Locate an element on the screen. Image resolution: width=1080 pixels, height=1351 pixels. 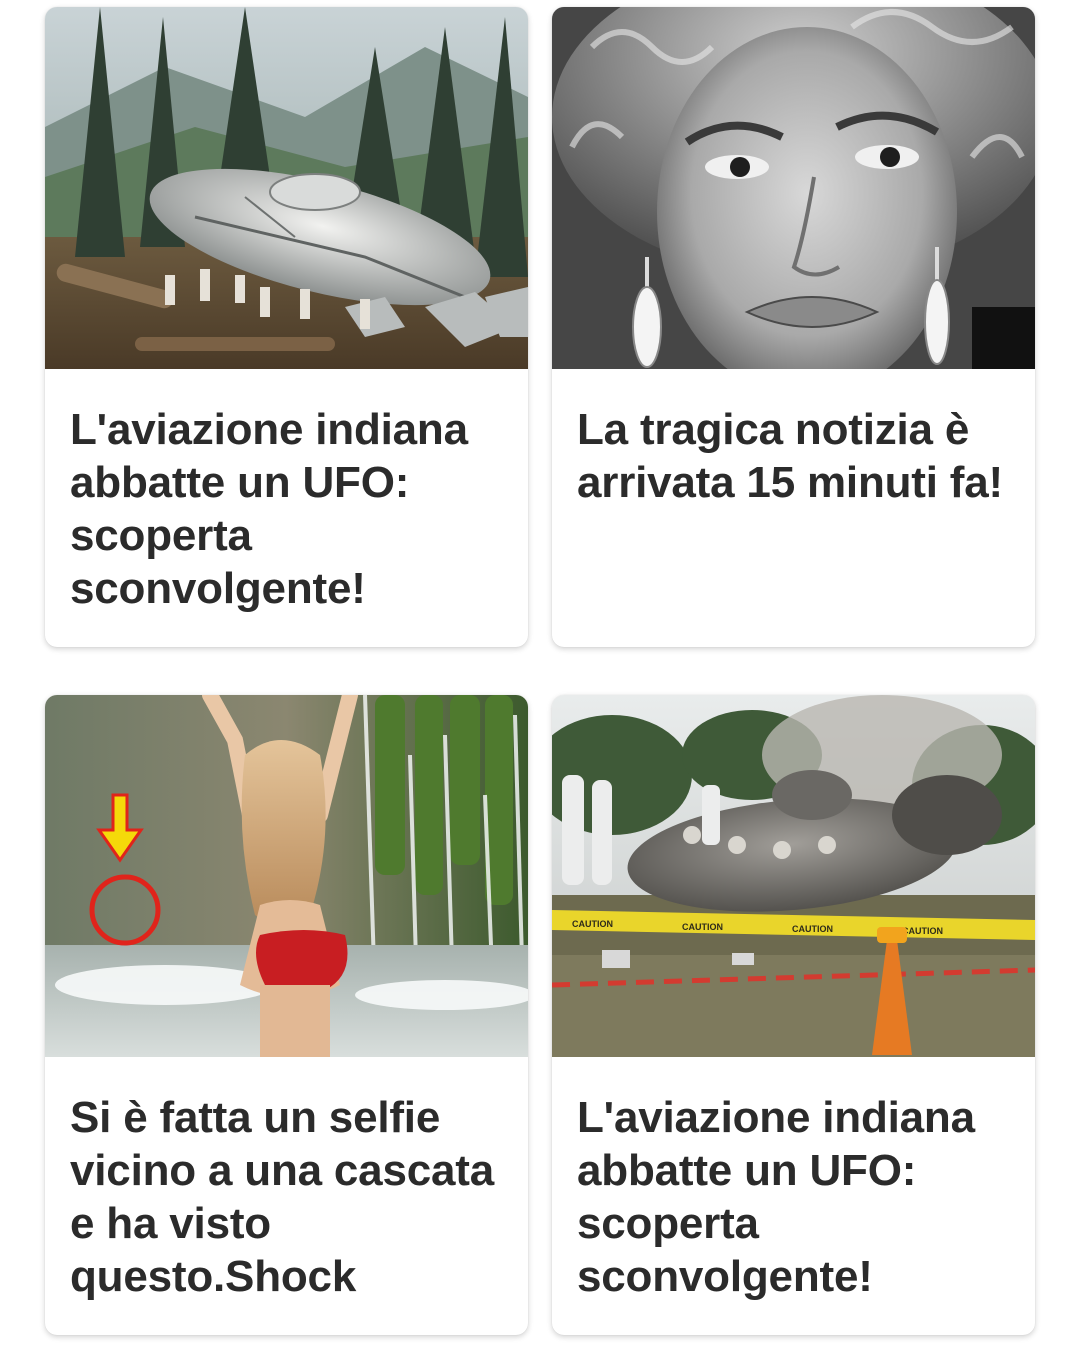
article-thumbnail-waterfall is located at coordinates (286, 876).